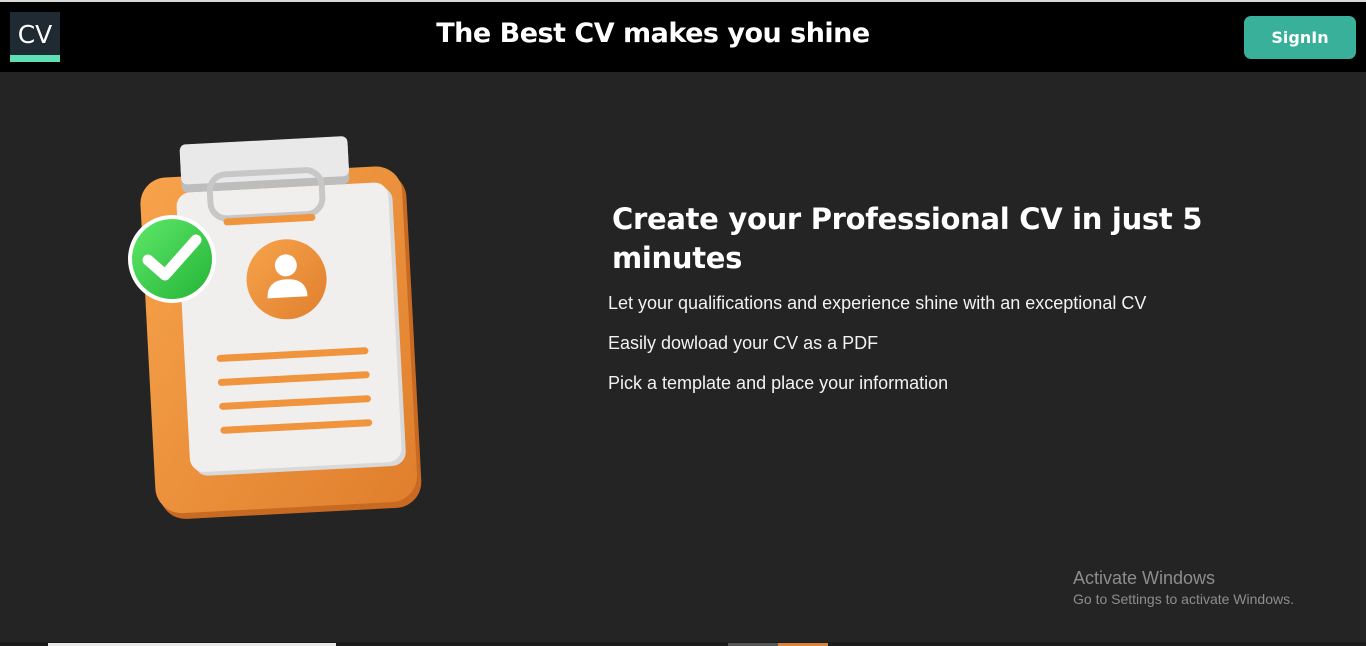  What do you see at coordinates (653, 33) in the screenshot?
I see `site-title: The Best CV makes you shine` at bounding box center [653, 33].